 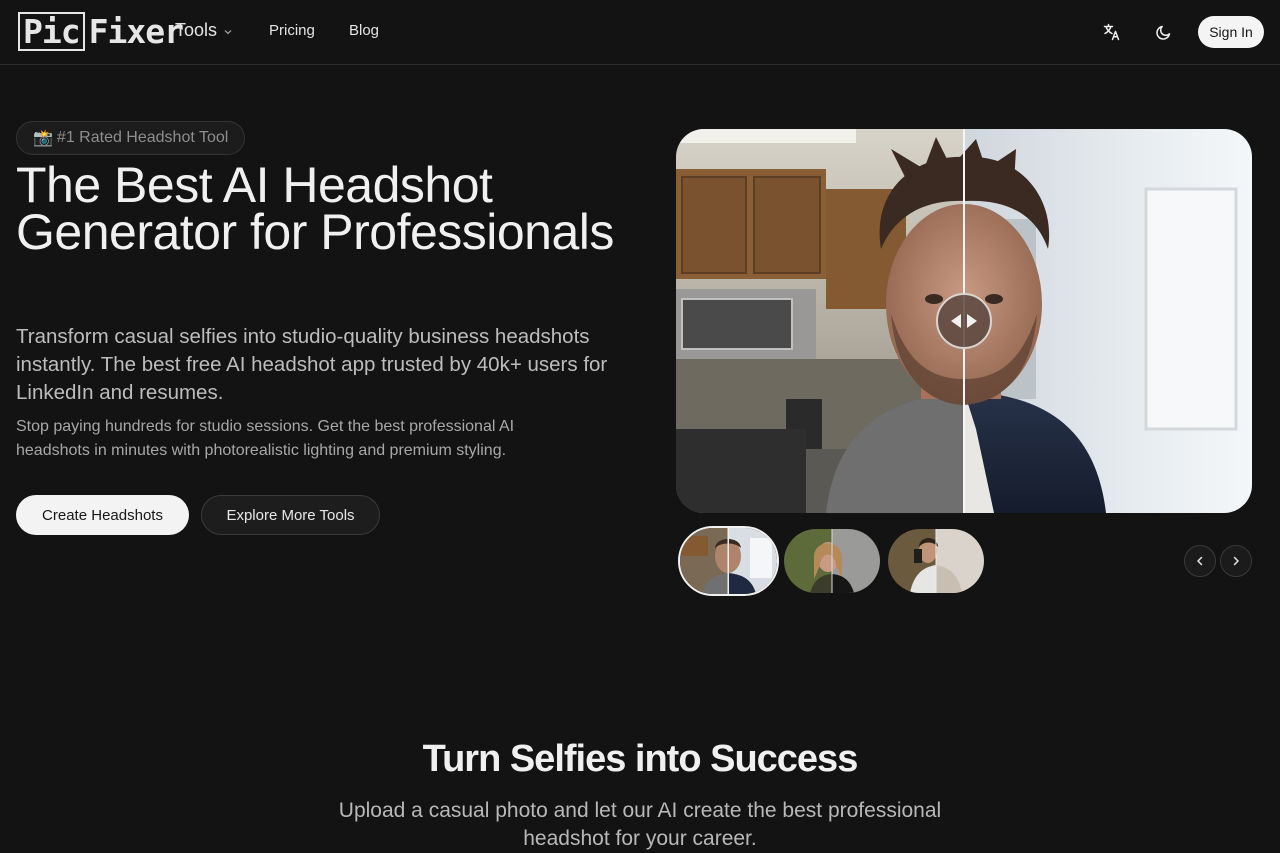 What do you see at coordinates (956, 321) in the screenshot?
I see `arrow-left-icon` at bounding box center [956, 321].